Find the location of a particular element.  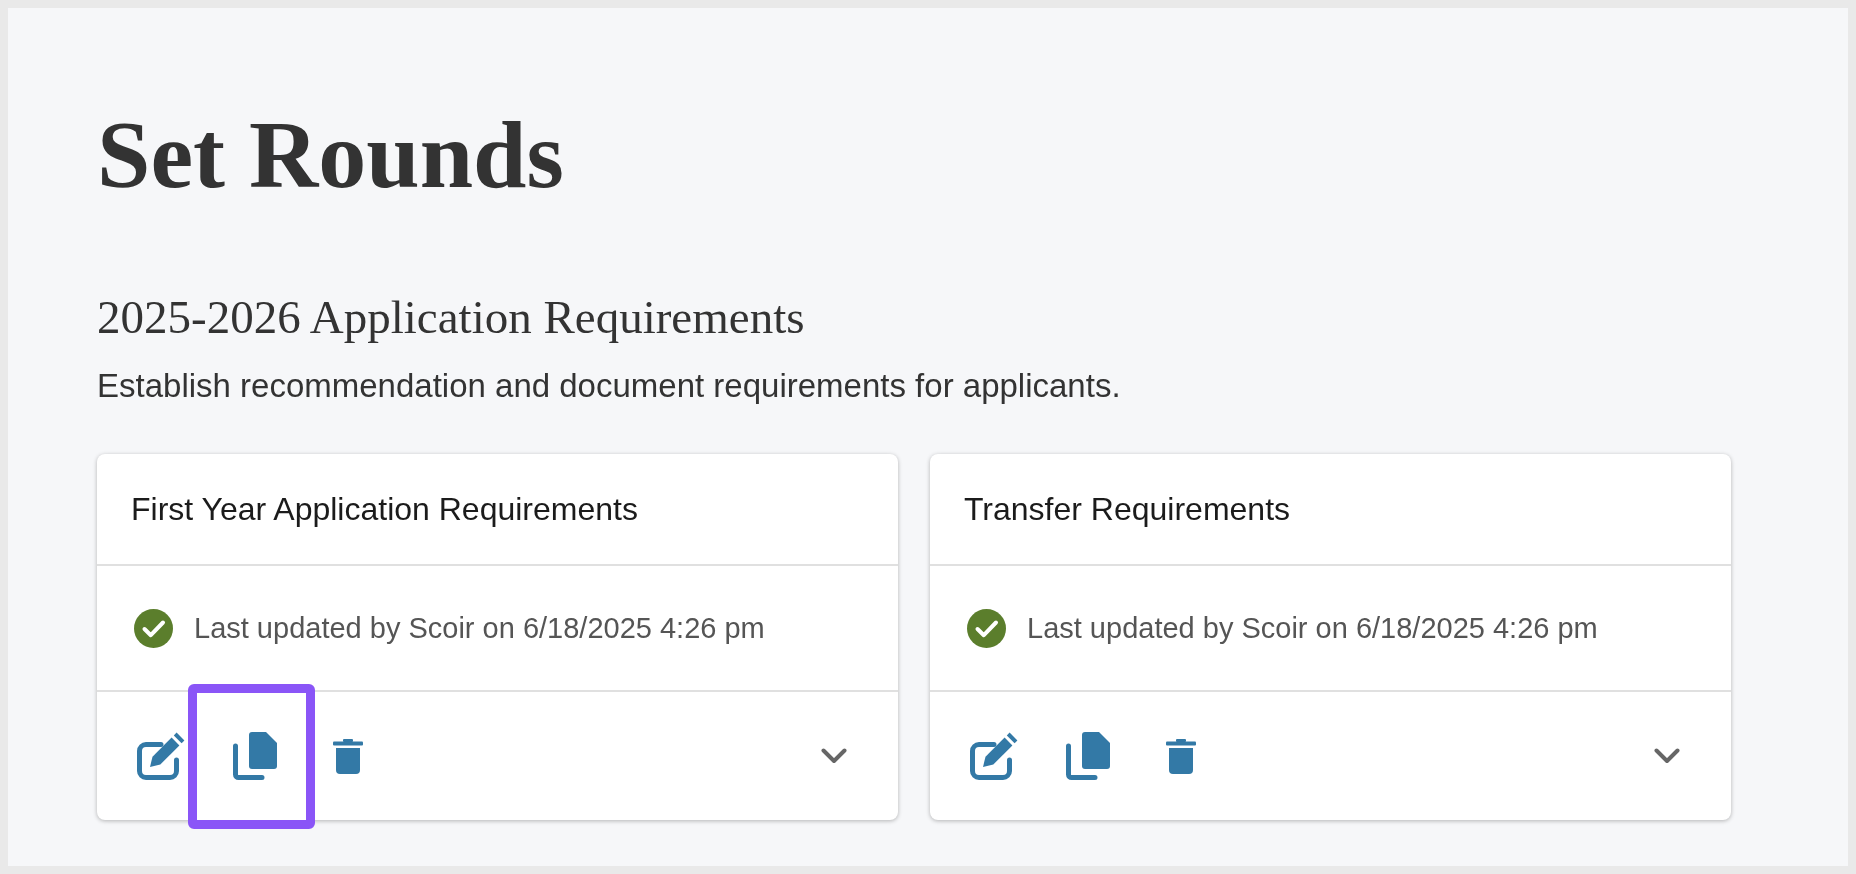

page-title: Set Rounds is located at coordinates (331, 155).